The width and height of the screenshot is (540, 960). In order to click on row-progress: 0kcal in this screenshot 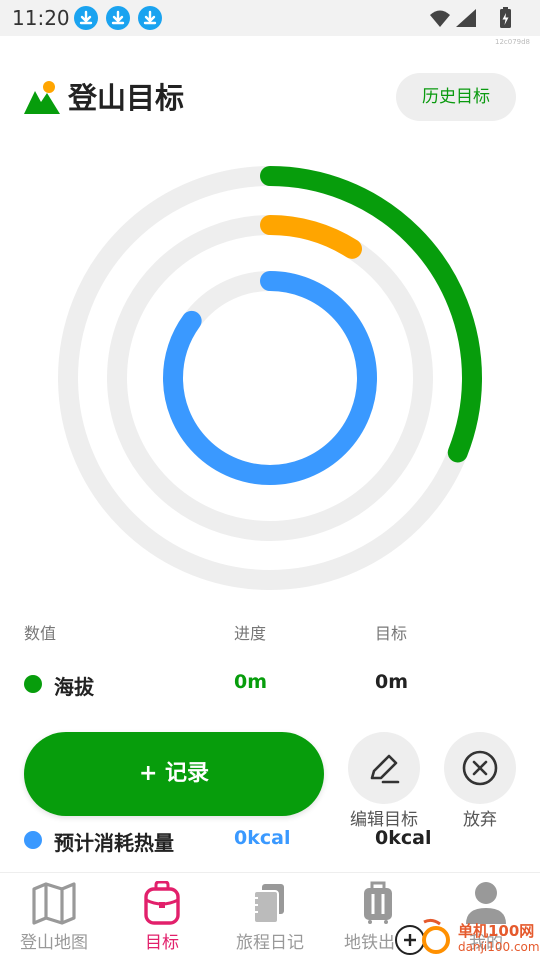, I will do `click(262, 838)`.